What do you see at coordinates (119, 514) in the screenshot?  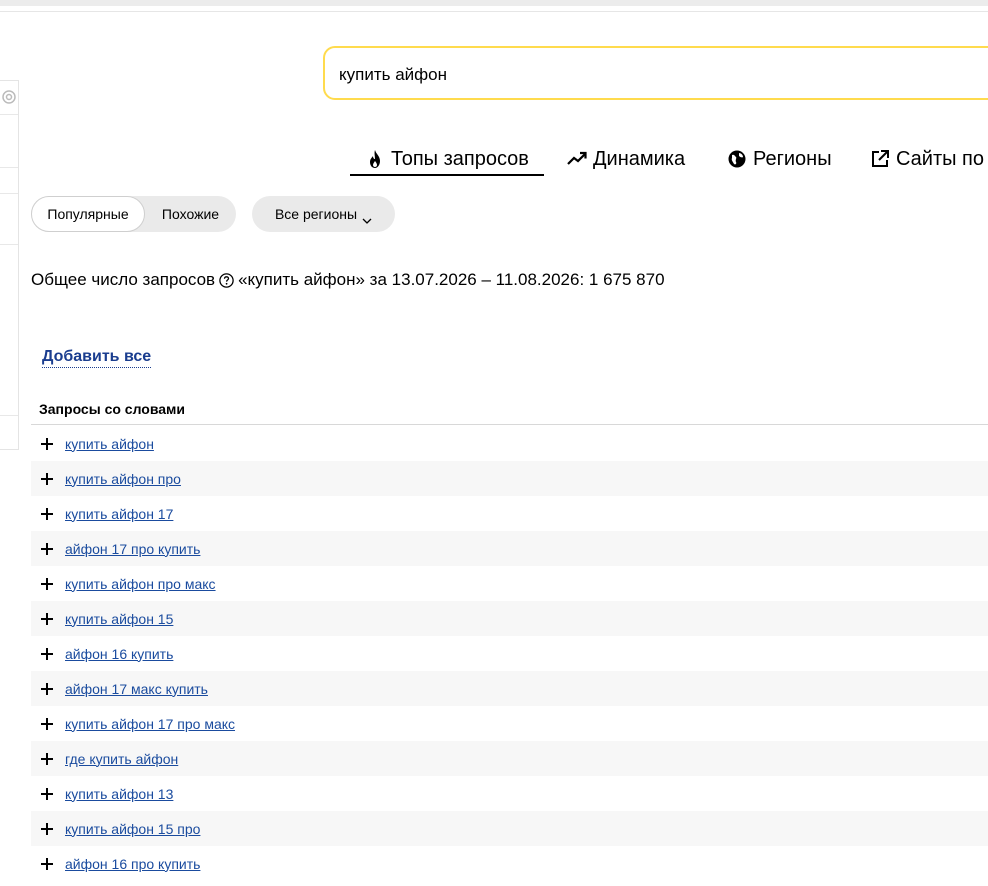 I see `query-link: купить айфон 17` at bounding box center [119, 514].